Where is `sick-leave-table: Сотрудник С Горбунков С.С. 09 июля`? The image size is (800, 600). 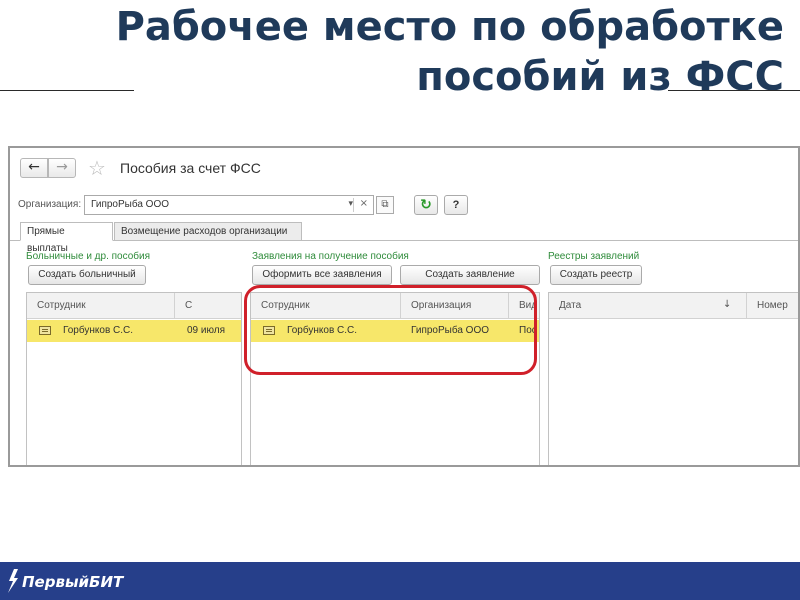 sick-leave-table: Сотрудник С Горбунков С.С. 09 июля is located at coordinates (134, 378).